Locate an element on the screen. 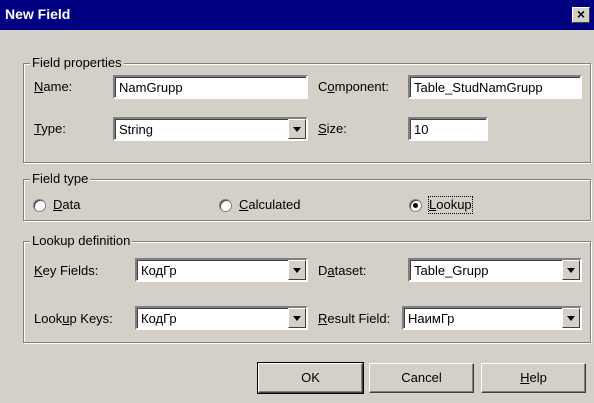  lookup-keys-select: КодГр is located at coordinates (221, 318).